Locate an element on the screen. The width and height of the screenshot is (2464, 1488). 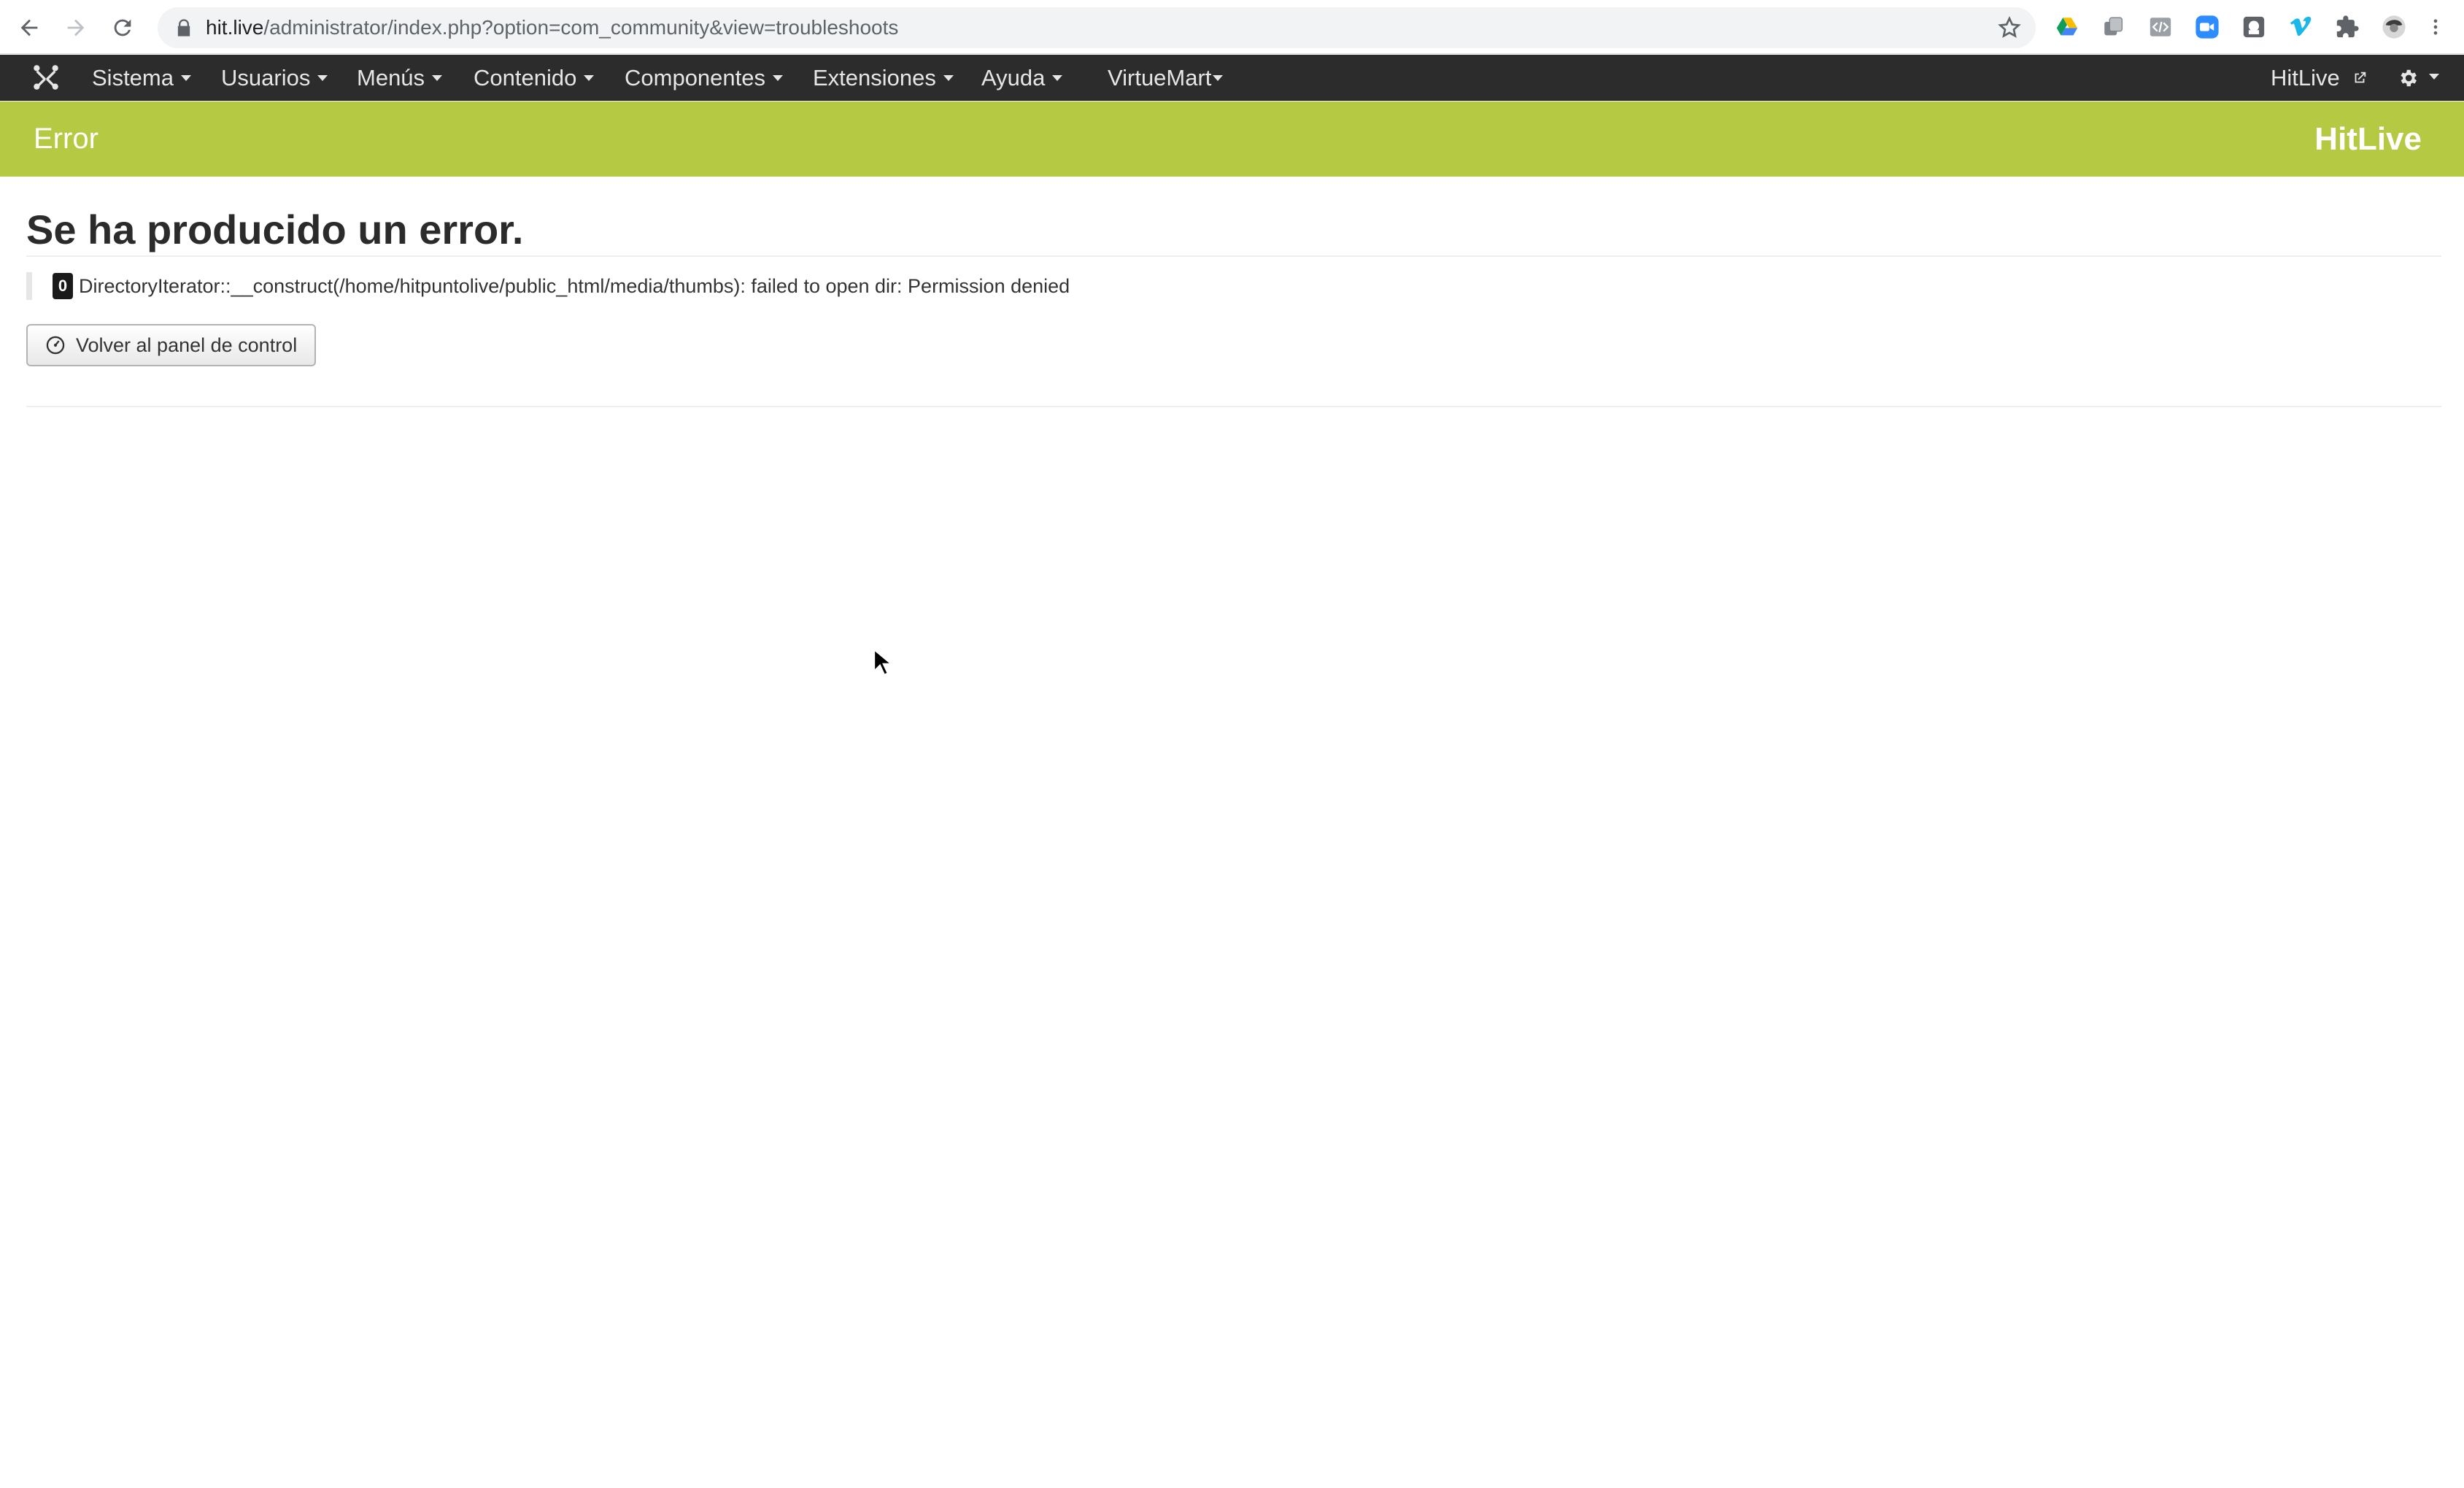
menu-label: Contenido is located at coordinates (525, 77).